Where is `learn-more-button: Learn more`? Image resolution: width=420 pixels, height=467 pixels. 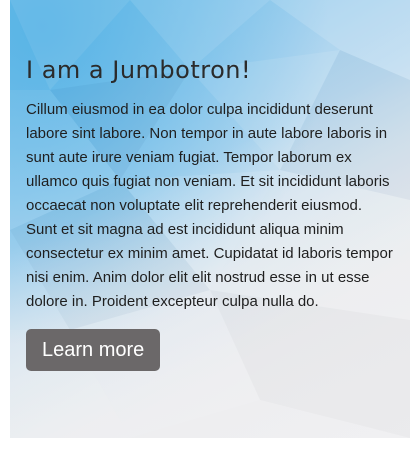 learn-more-button: Learn more is located at coordinates (93, 350).